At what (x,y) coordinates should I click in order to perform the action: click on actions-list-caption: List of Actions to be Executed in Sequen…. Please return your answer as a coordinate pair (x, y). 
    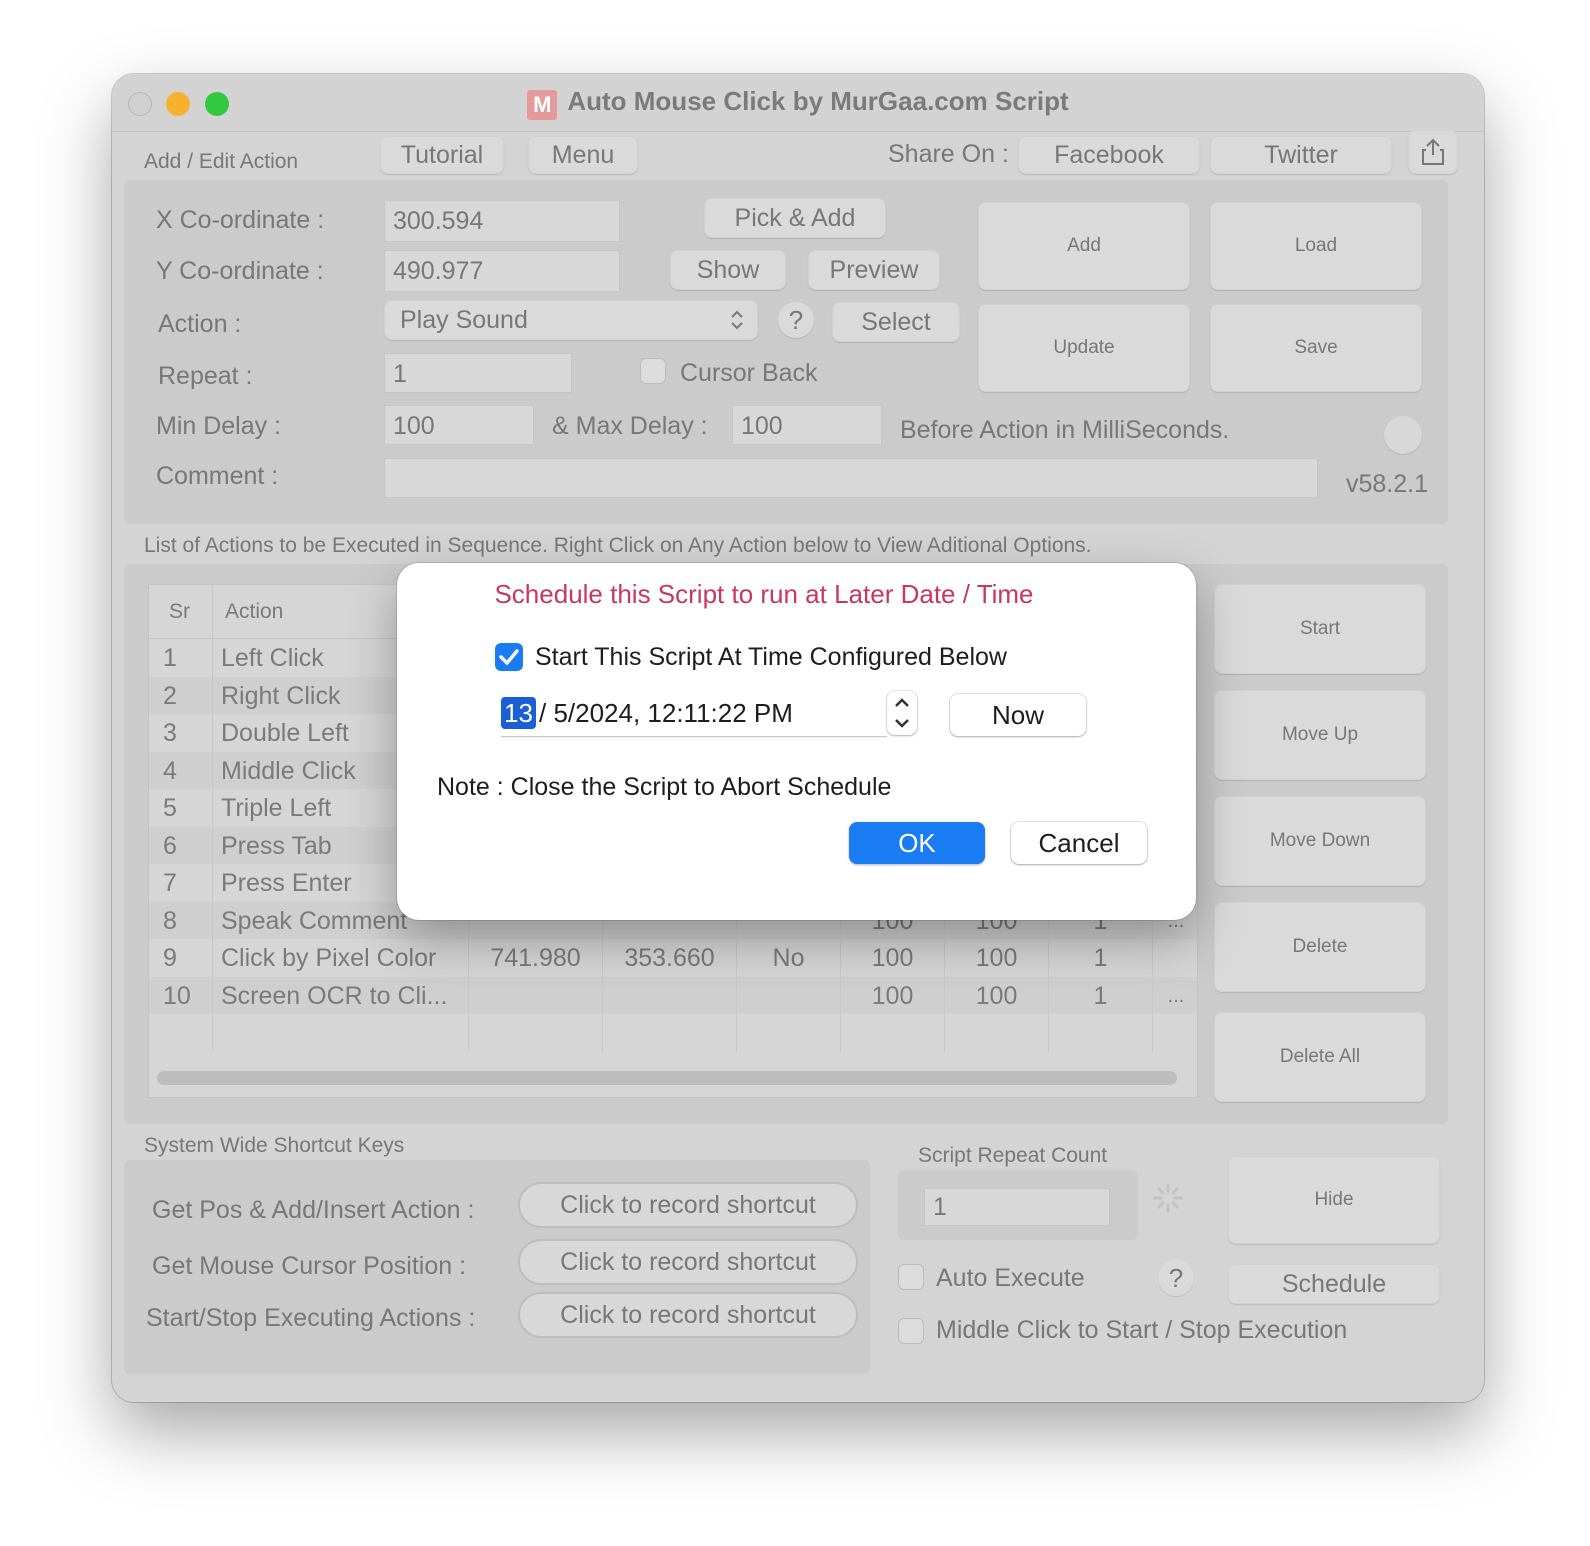
    Looking at the image, I should click on (618, 545).